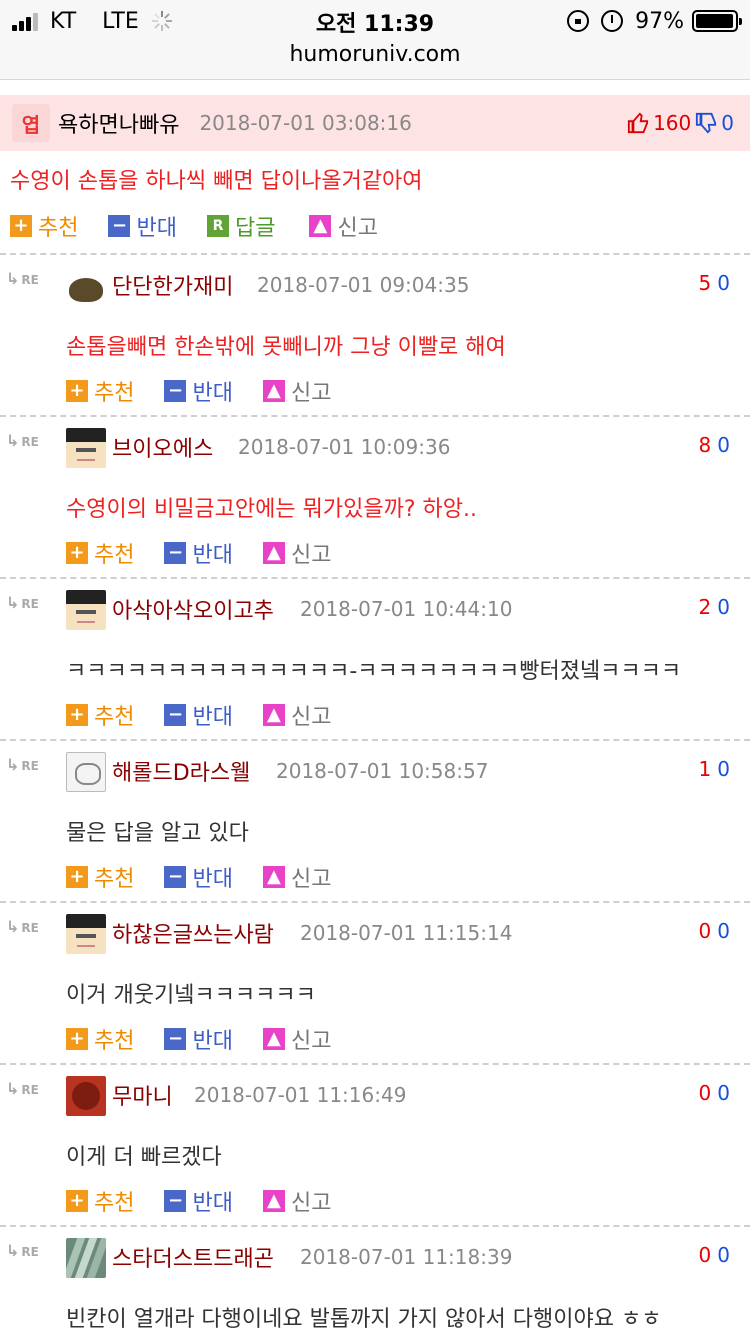  What do you see at coordinates (364, 1319) in the screenshot?
I see `comment-body: 빈칸이 열개라 다행이네요 발톱까지 가지 않아서 다행이야요 ㅎㅎ` at bounding box center [364, 1319].